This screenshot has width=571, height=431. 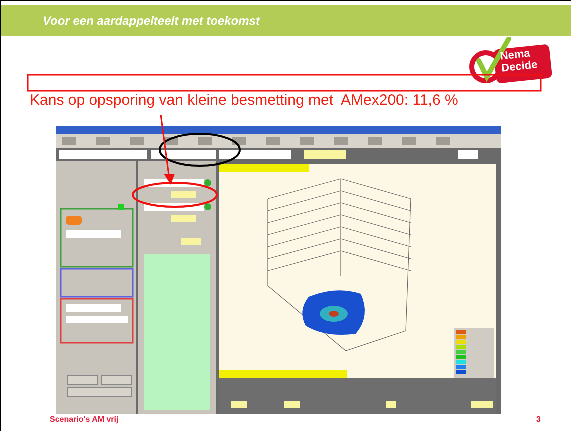 What do you see at coordinates (245, 101) in the screenshot?
I see `callout-text: Kans op opsporing van kleine besmetting met AMex200: 11,6 %` at bounding box center [245, 101].